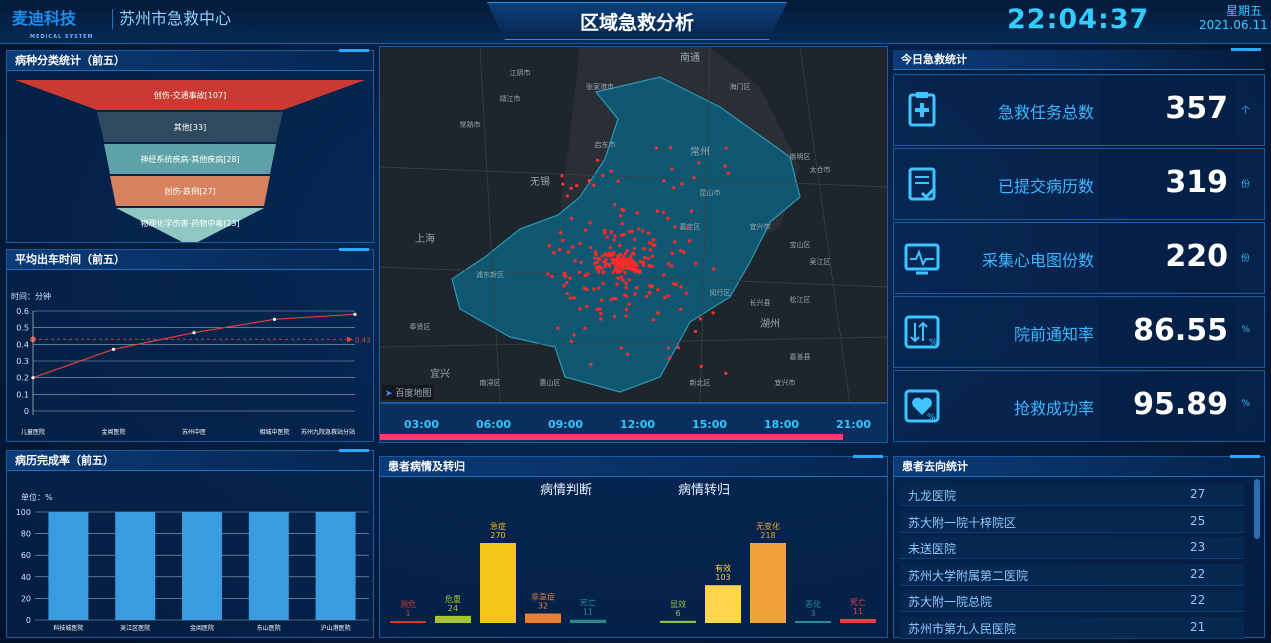  Describe the element at coordinates (932, 496) in the screenshot. I see `destination-name: 九龙医院` at that location.